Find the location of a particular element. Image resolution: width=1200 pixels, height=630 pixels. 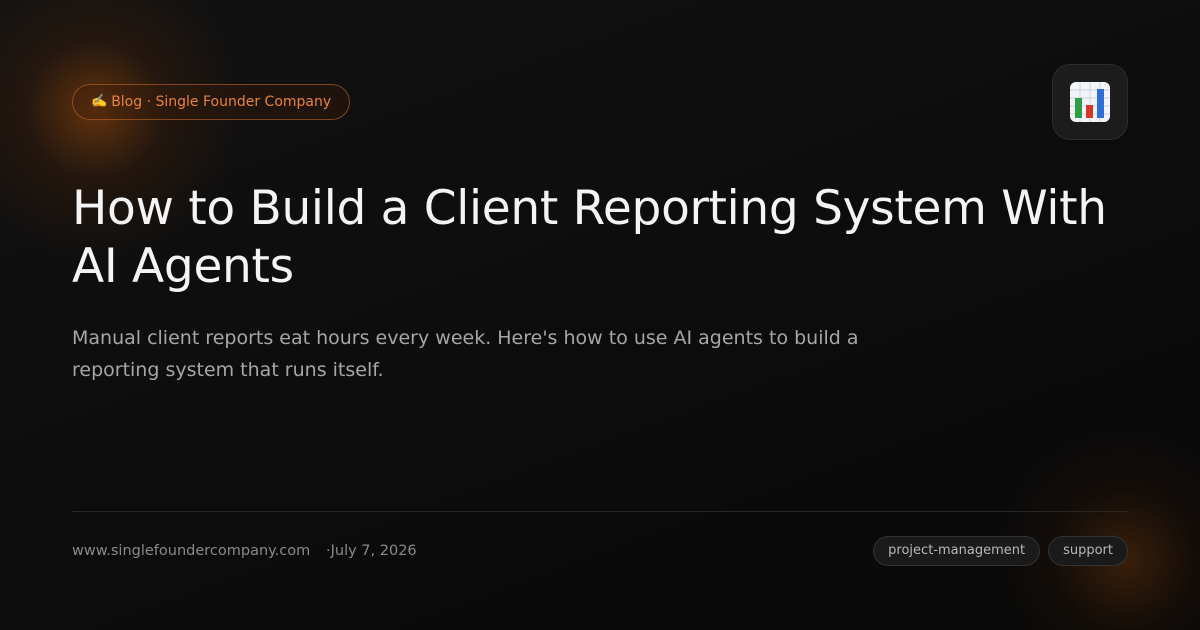

category-badge: ✍️ Blog · Single Founder Company is located at coordinates (211, 102).